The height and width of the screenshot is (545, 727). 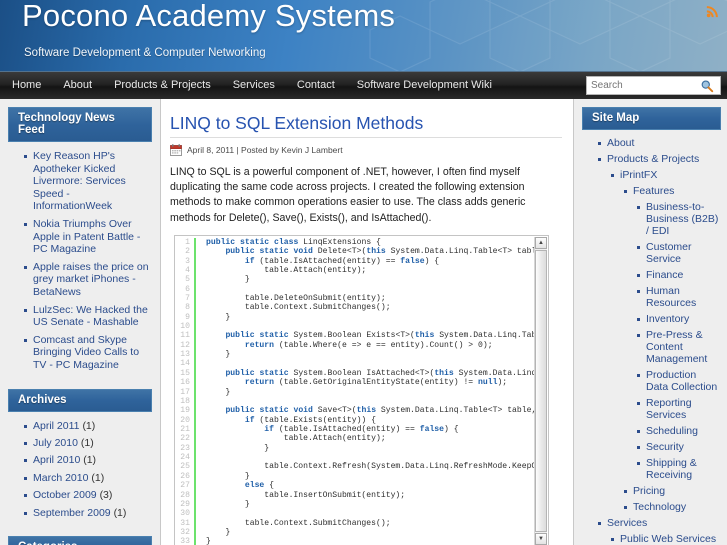 I want to click on code-line-number: 27, so click(x=185, y=486).